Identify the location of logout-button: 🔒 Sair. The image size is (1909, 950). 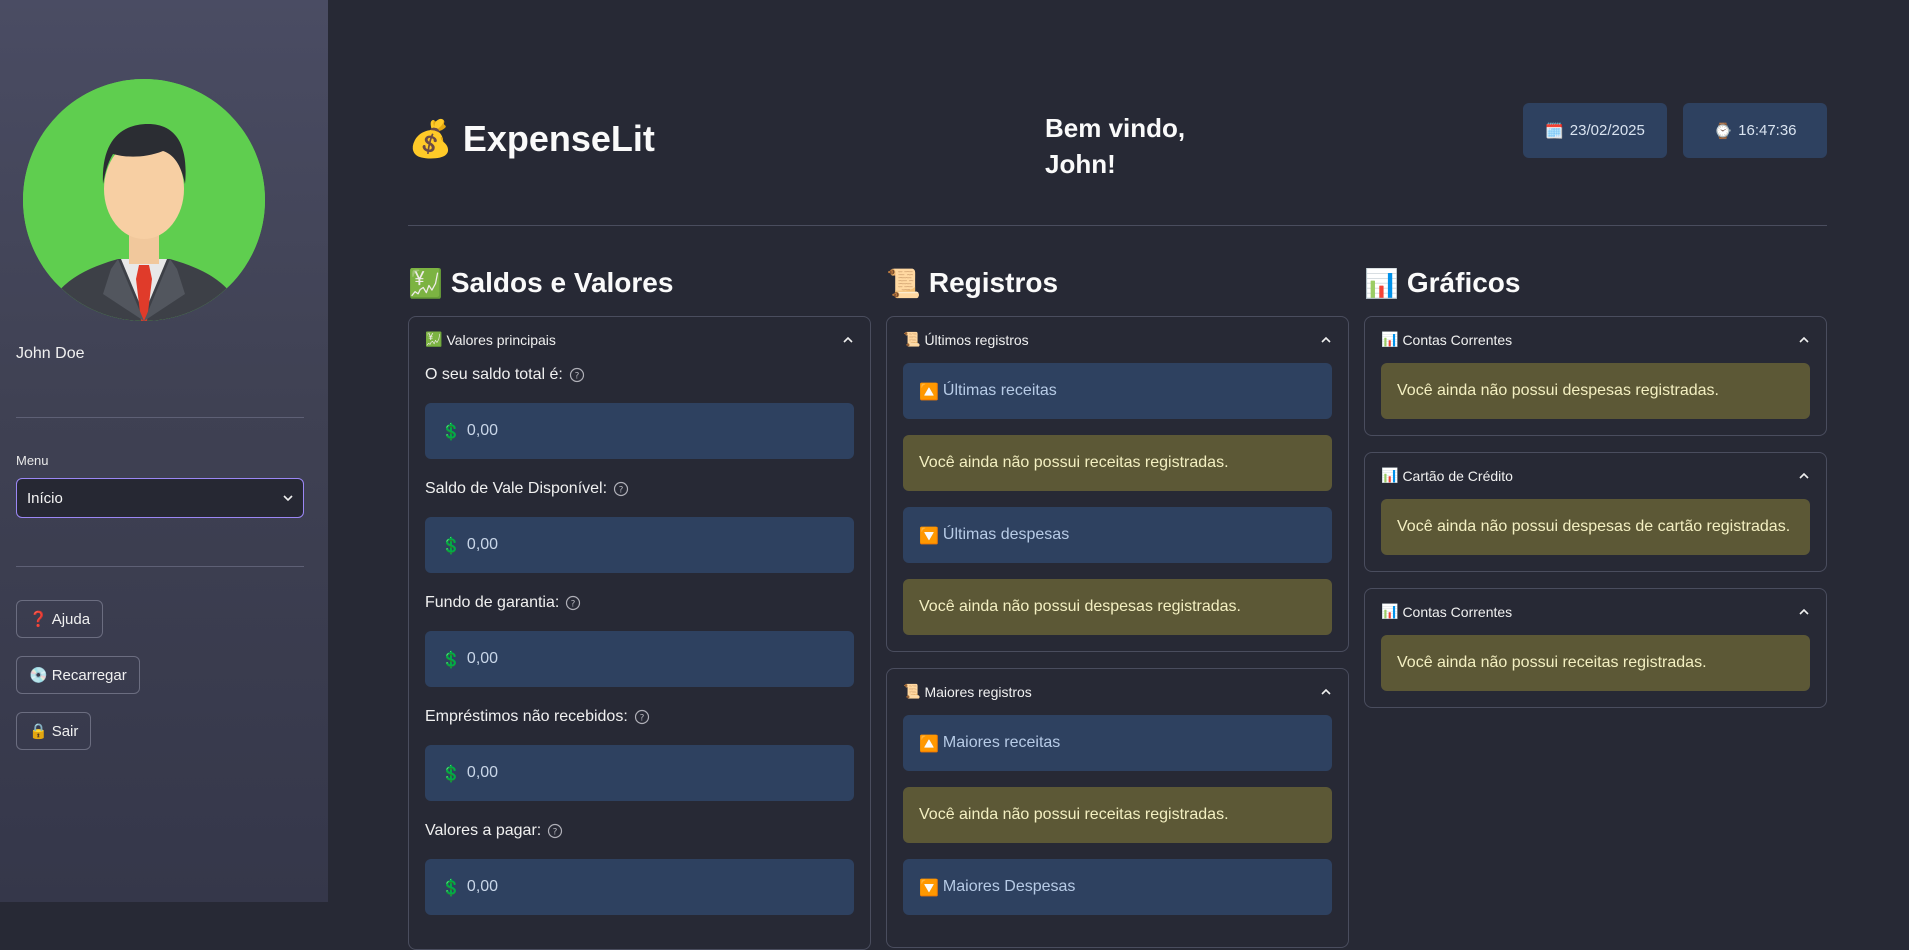
(54, 731).